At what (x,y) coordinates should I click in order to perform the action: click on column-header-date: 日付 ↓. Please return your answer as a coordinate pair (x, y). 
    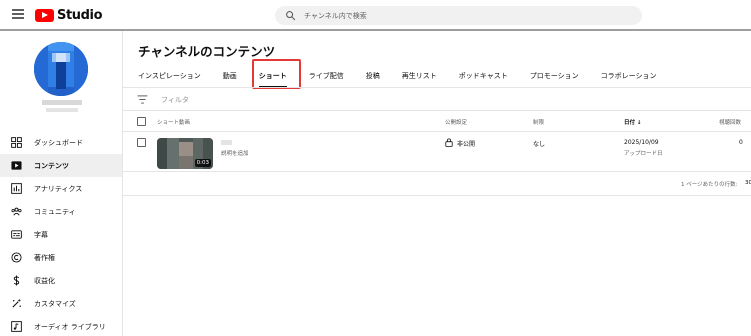
    Looking at the image, I should click on (633, 122).